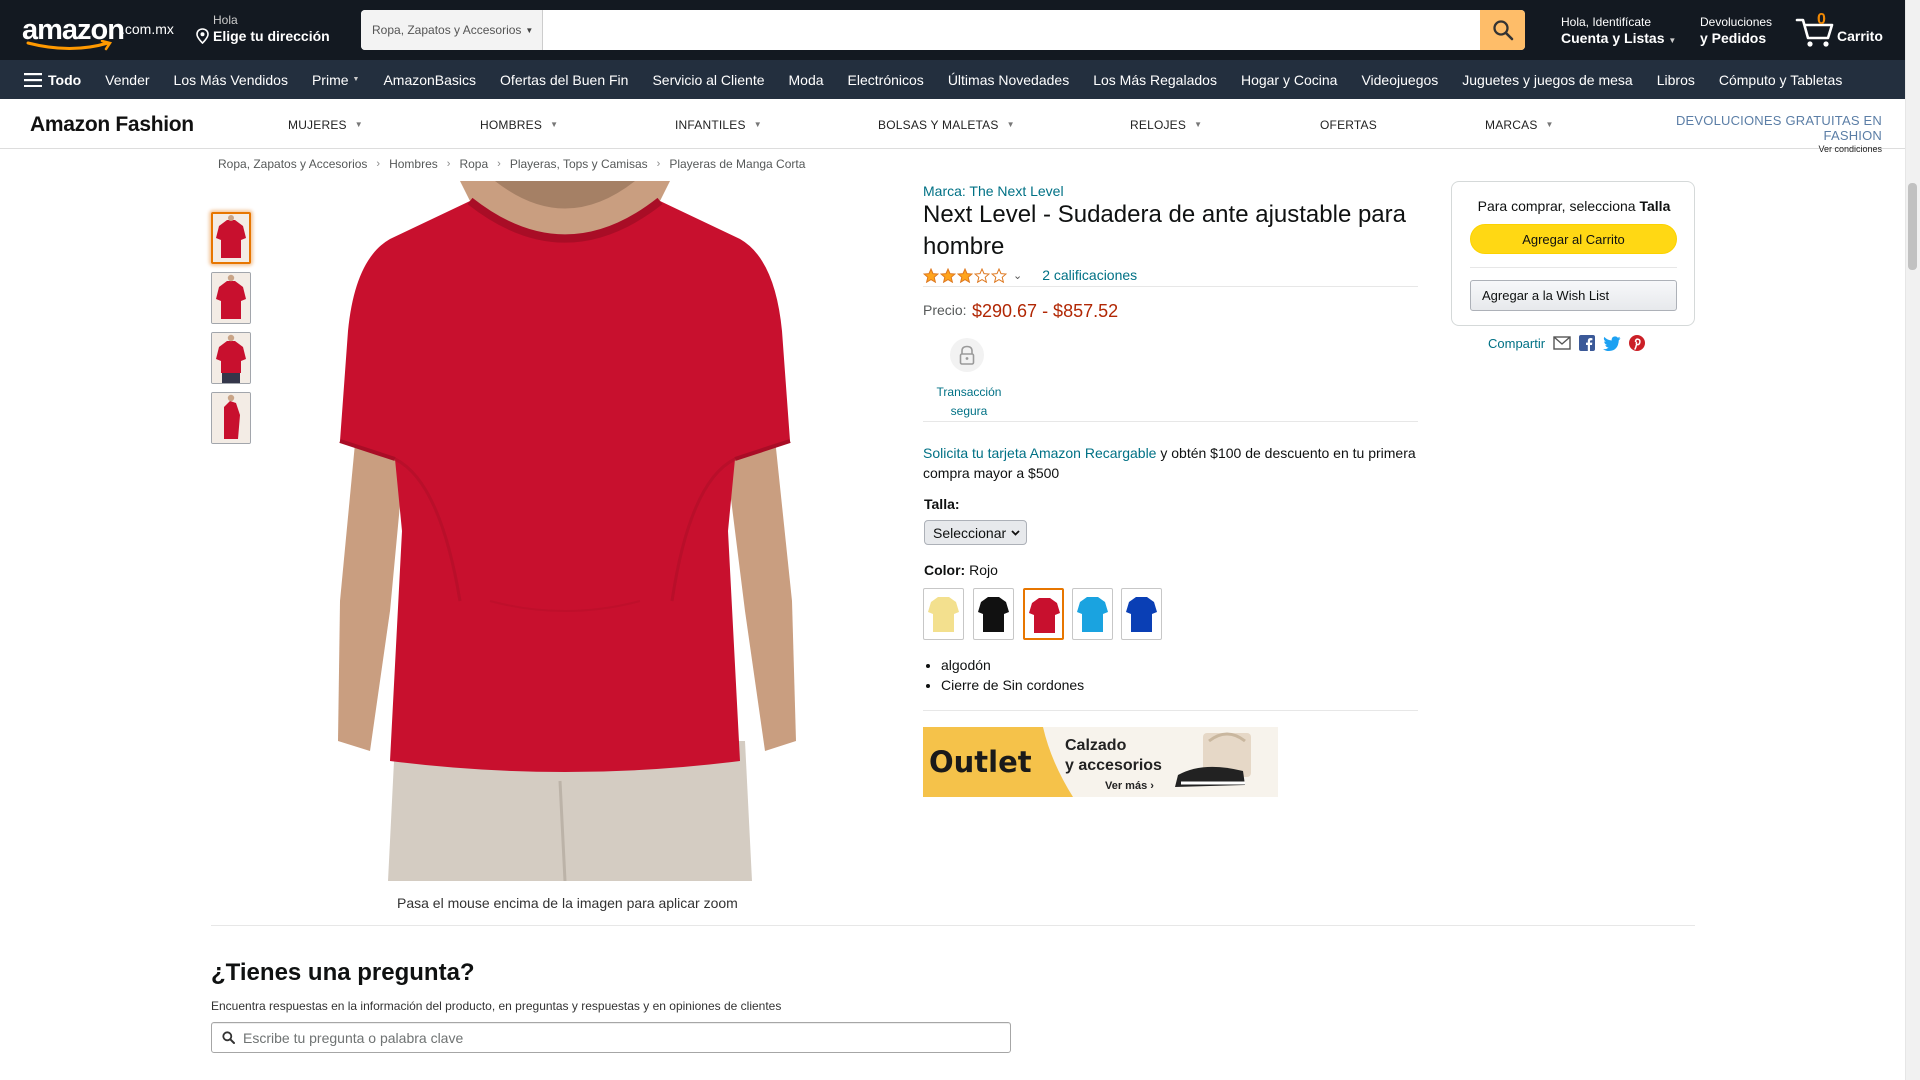  I want to click on shirt-front-image, so click(231, 238).